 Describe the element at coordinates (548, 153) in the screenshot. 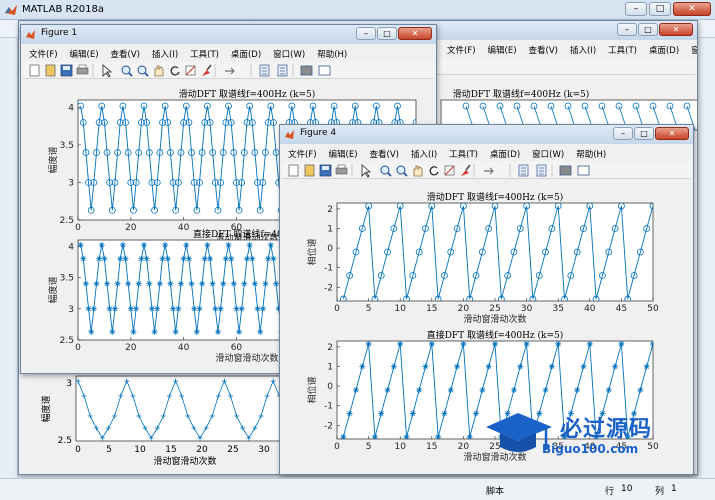

I see `figure-4-menu-item-6: 窗口(W)` at that location.